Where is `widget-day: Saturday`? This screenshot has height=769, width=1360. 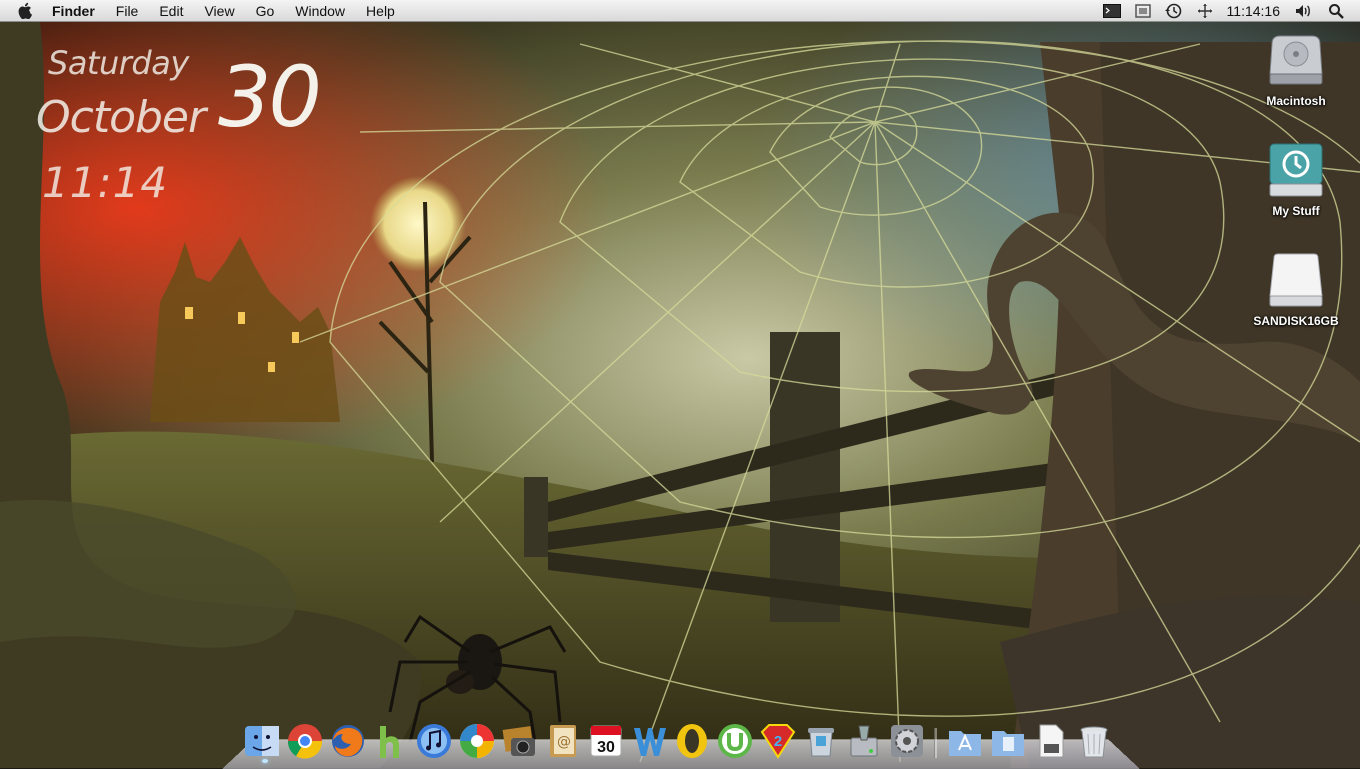
widget-day: Saturday is located at coordinates (118, 63).